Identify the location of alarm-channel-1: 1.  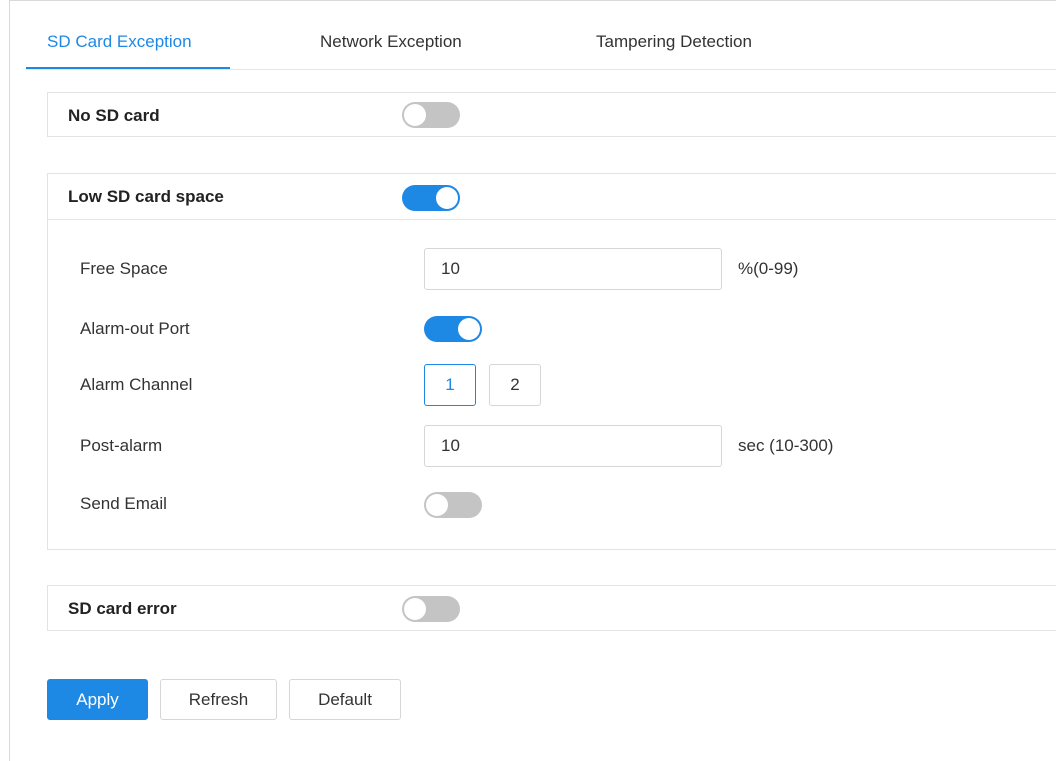
(450, 385).